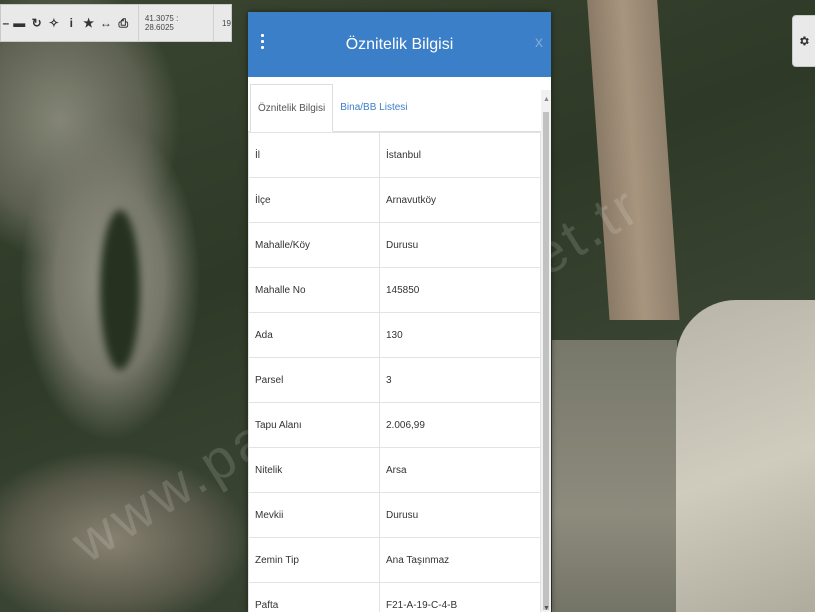 This screenshot has height=612, width=815. What do you see at coordinates (123, 23) in the screenshot?
I see `print-icon: ⎙` at bounding box center [123, 23].